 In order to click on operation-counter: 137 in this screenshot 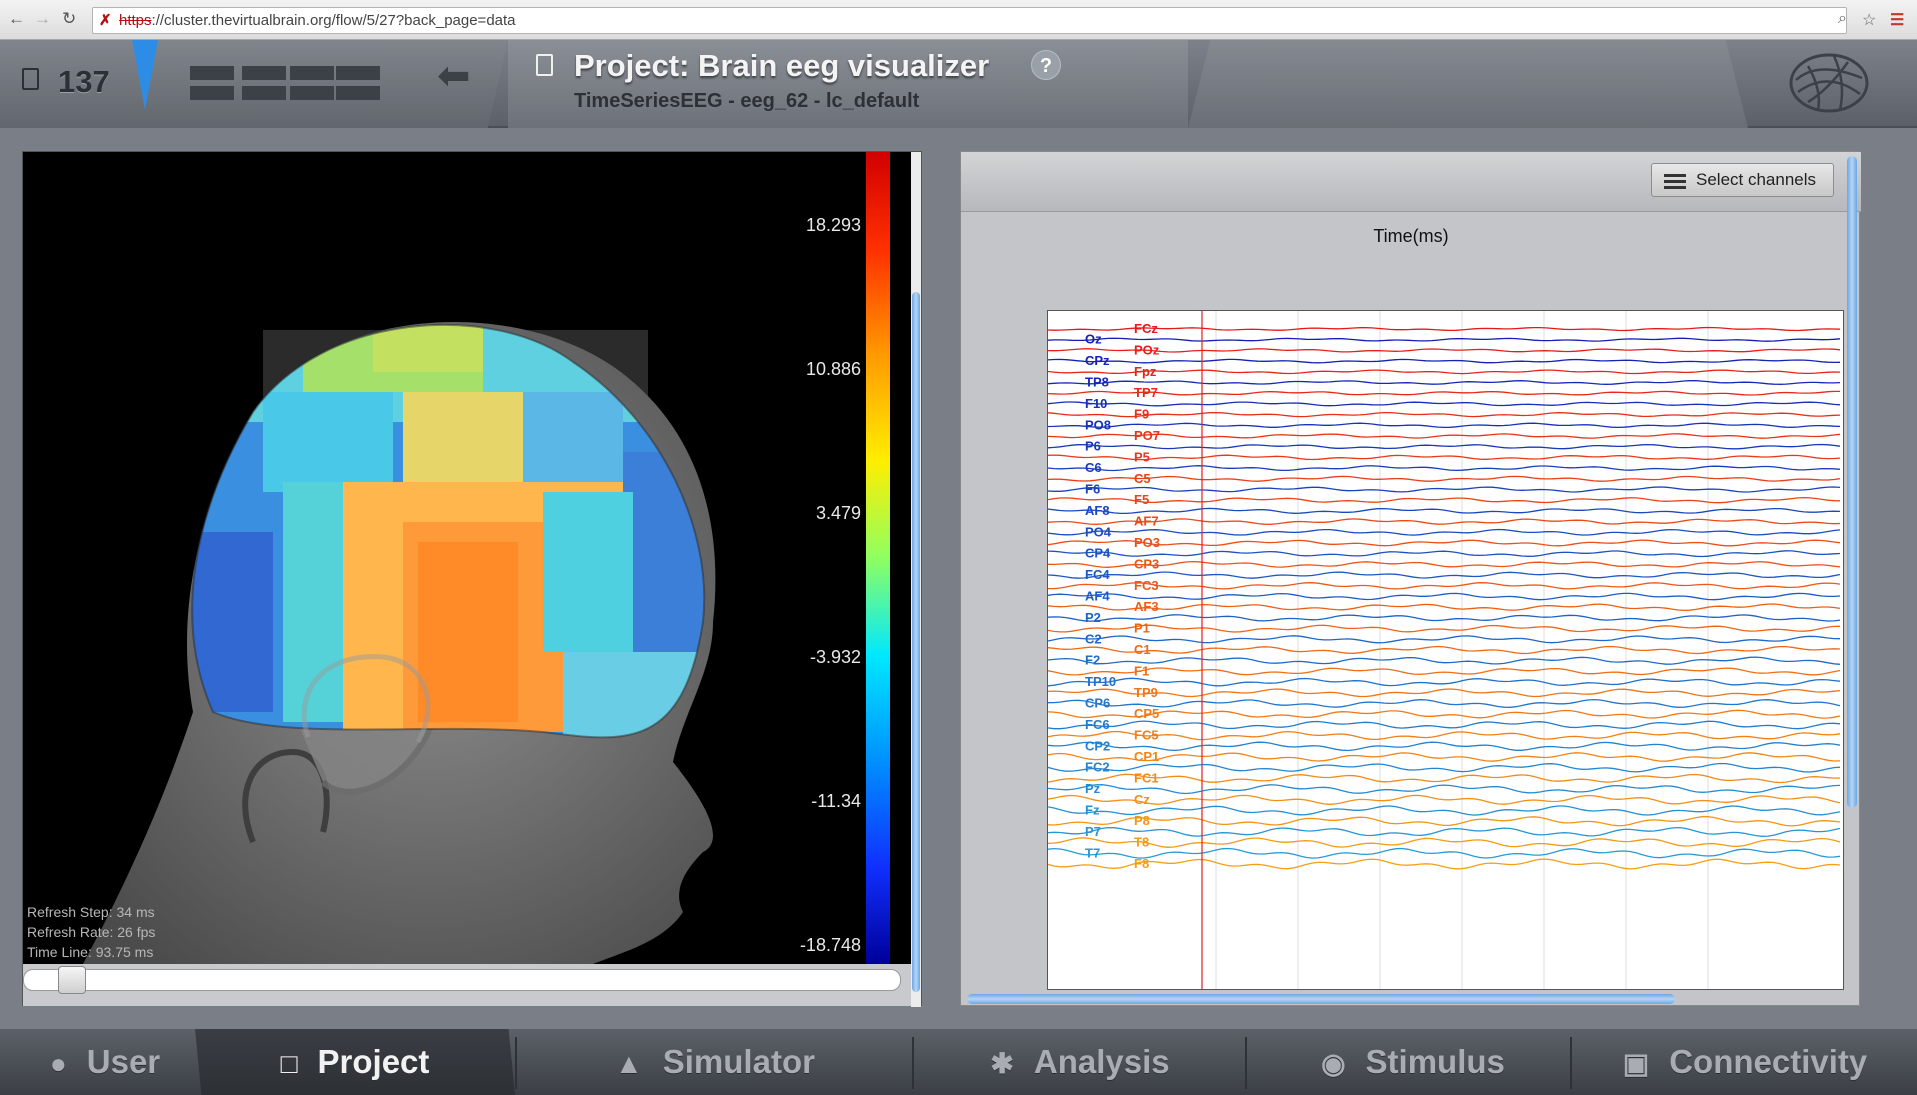, I will do `click(84, 82)`.